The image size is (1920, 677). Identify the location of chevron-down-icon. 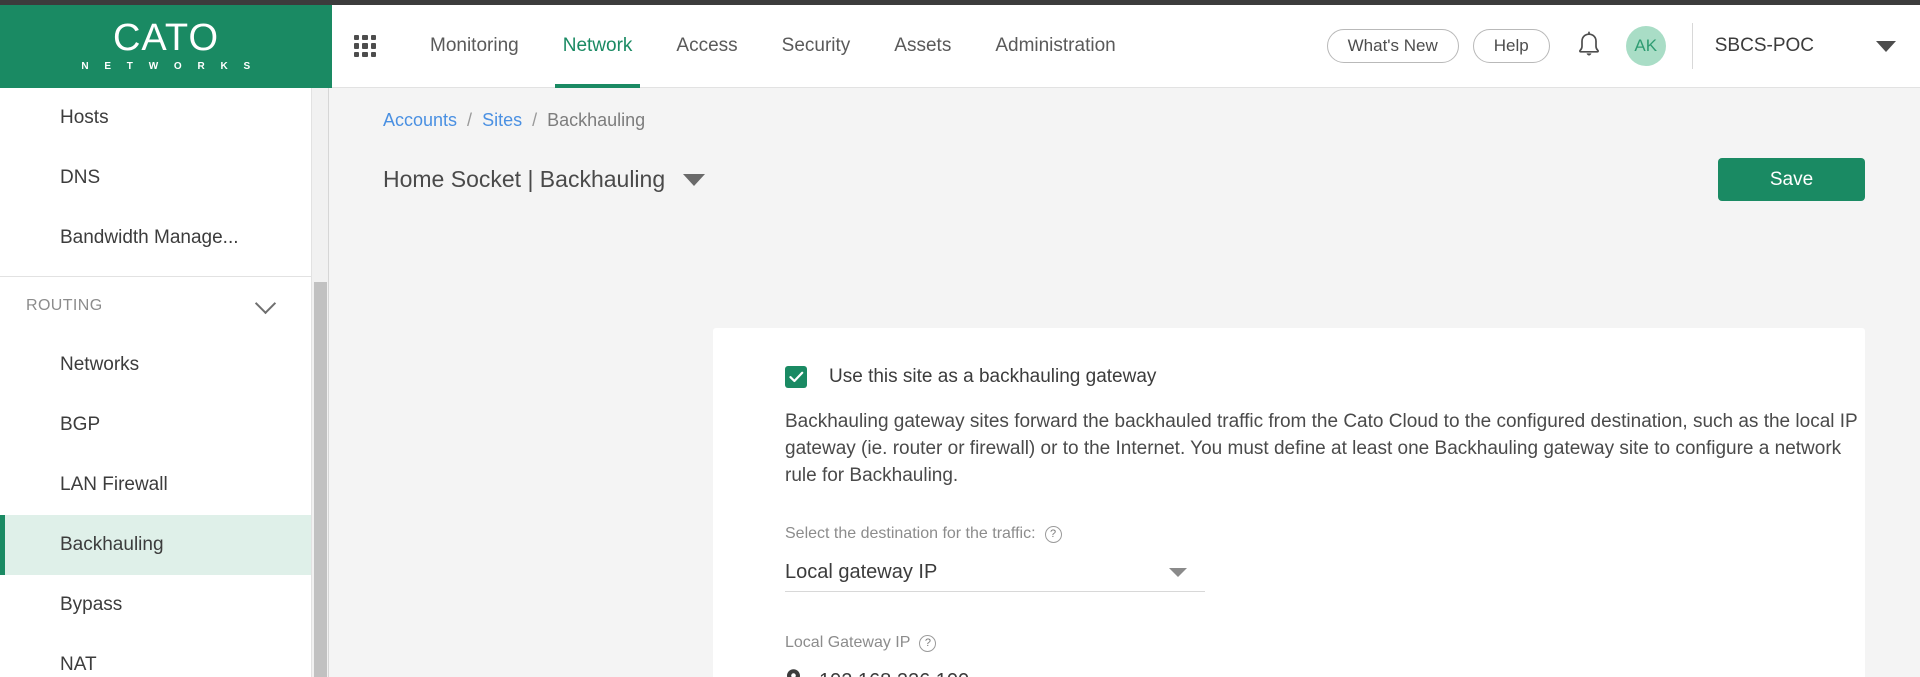
(265, 303).